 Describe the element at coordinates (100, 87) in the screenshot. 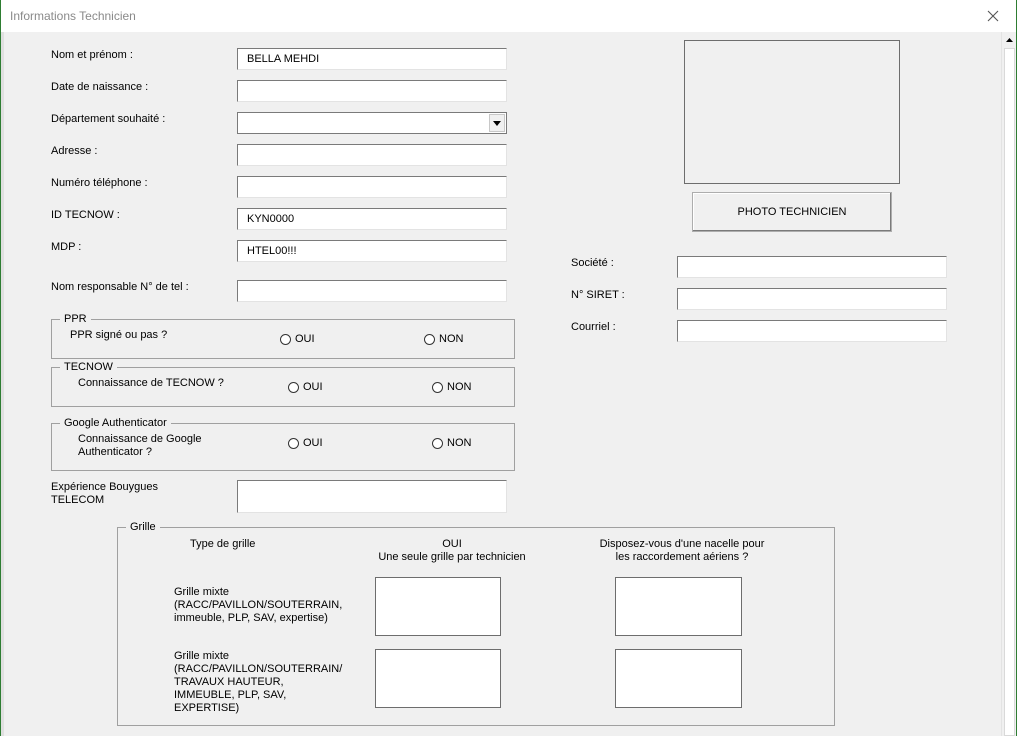

I see `naissance-label: Date de naissance :` at that location.